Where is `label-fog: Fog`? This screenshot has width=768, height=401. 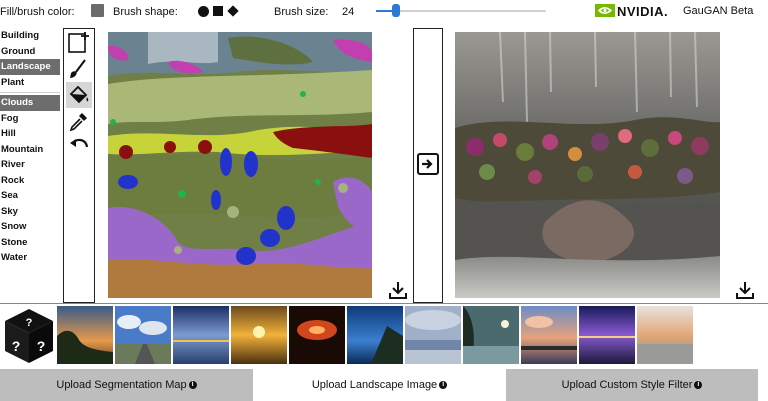
label-fog: Fog is located at coordinates (30, 119).